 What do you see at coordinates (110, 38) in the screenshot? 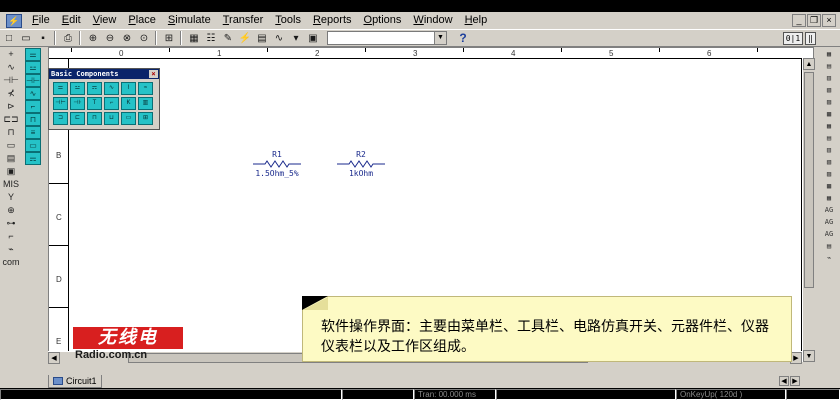
I see `zoom-out-icon: ⊖` at bounding box center [110, 38].